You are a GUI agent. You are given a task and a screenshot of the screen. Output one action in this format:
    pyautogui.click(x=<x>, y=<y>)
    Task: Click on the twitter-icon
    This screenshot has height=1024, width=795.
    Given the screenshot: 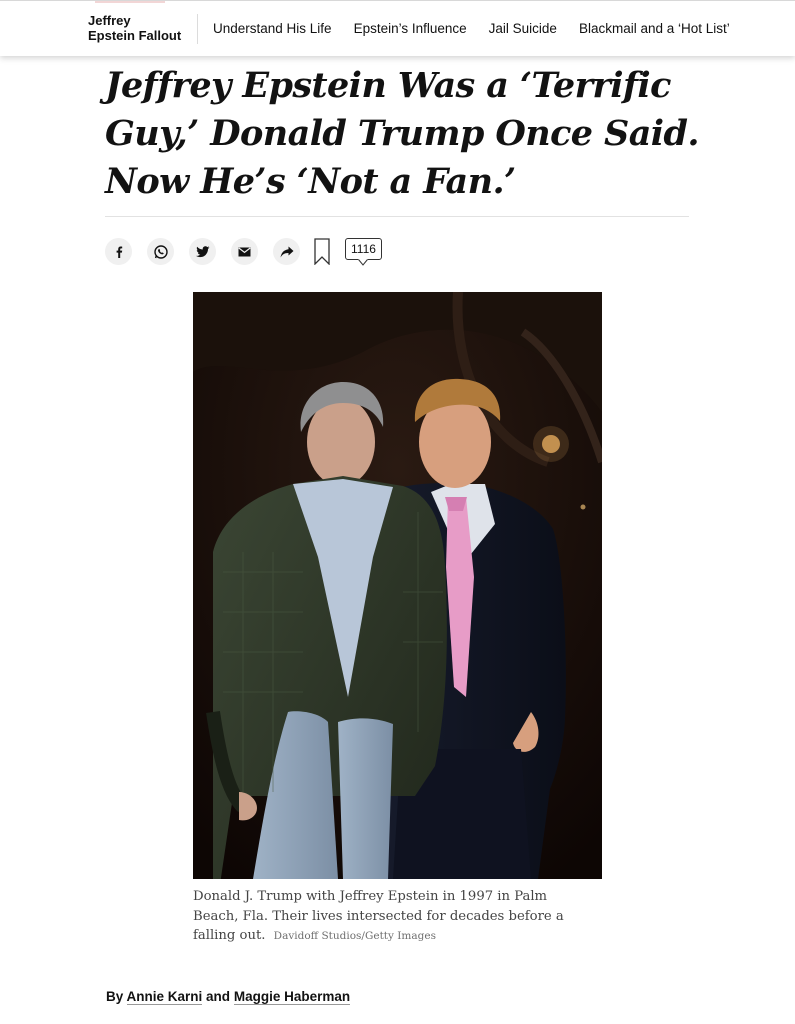 What is the action you would take?
    pyautogui.click(x=202, y=251)
    